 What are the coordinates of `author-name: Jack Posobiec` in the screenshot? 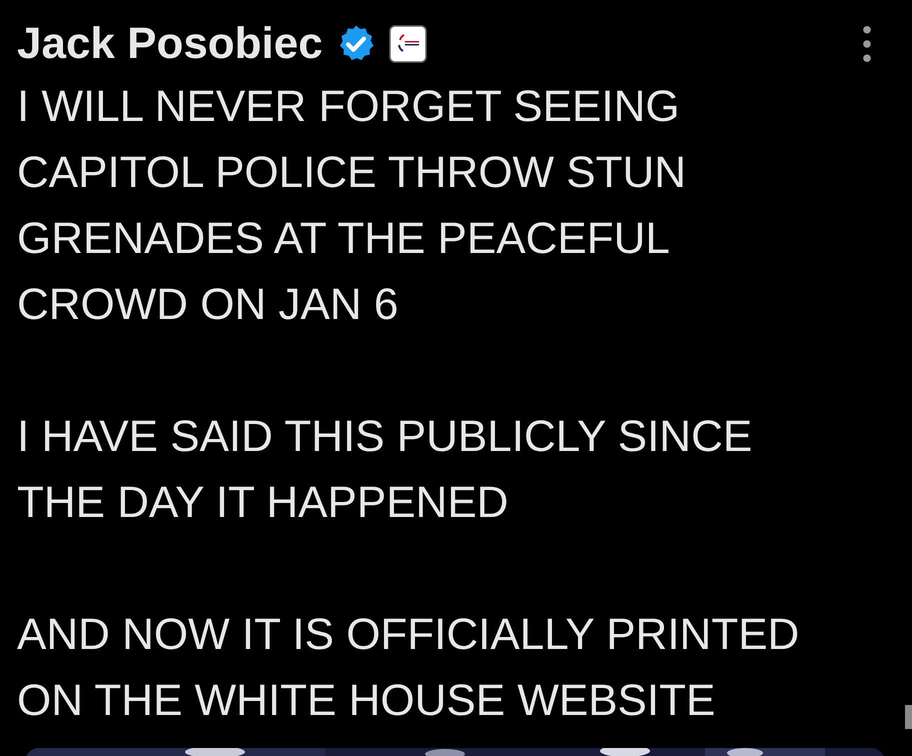 It's located at (170, 44).